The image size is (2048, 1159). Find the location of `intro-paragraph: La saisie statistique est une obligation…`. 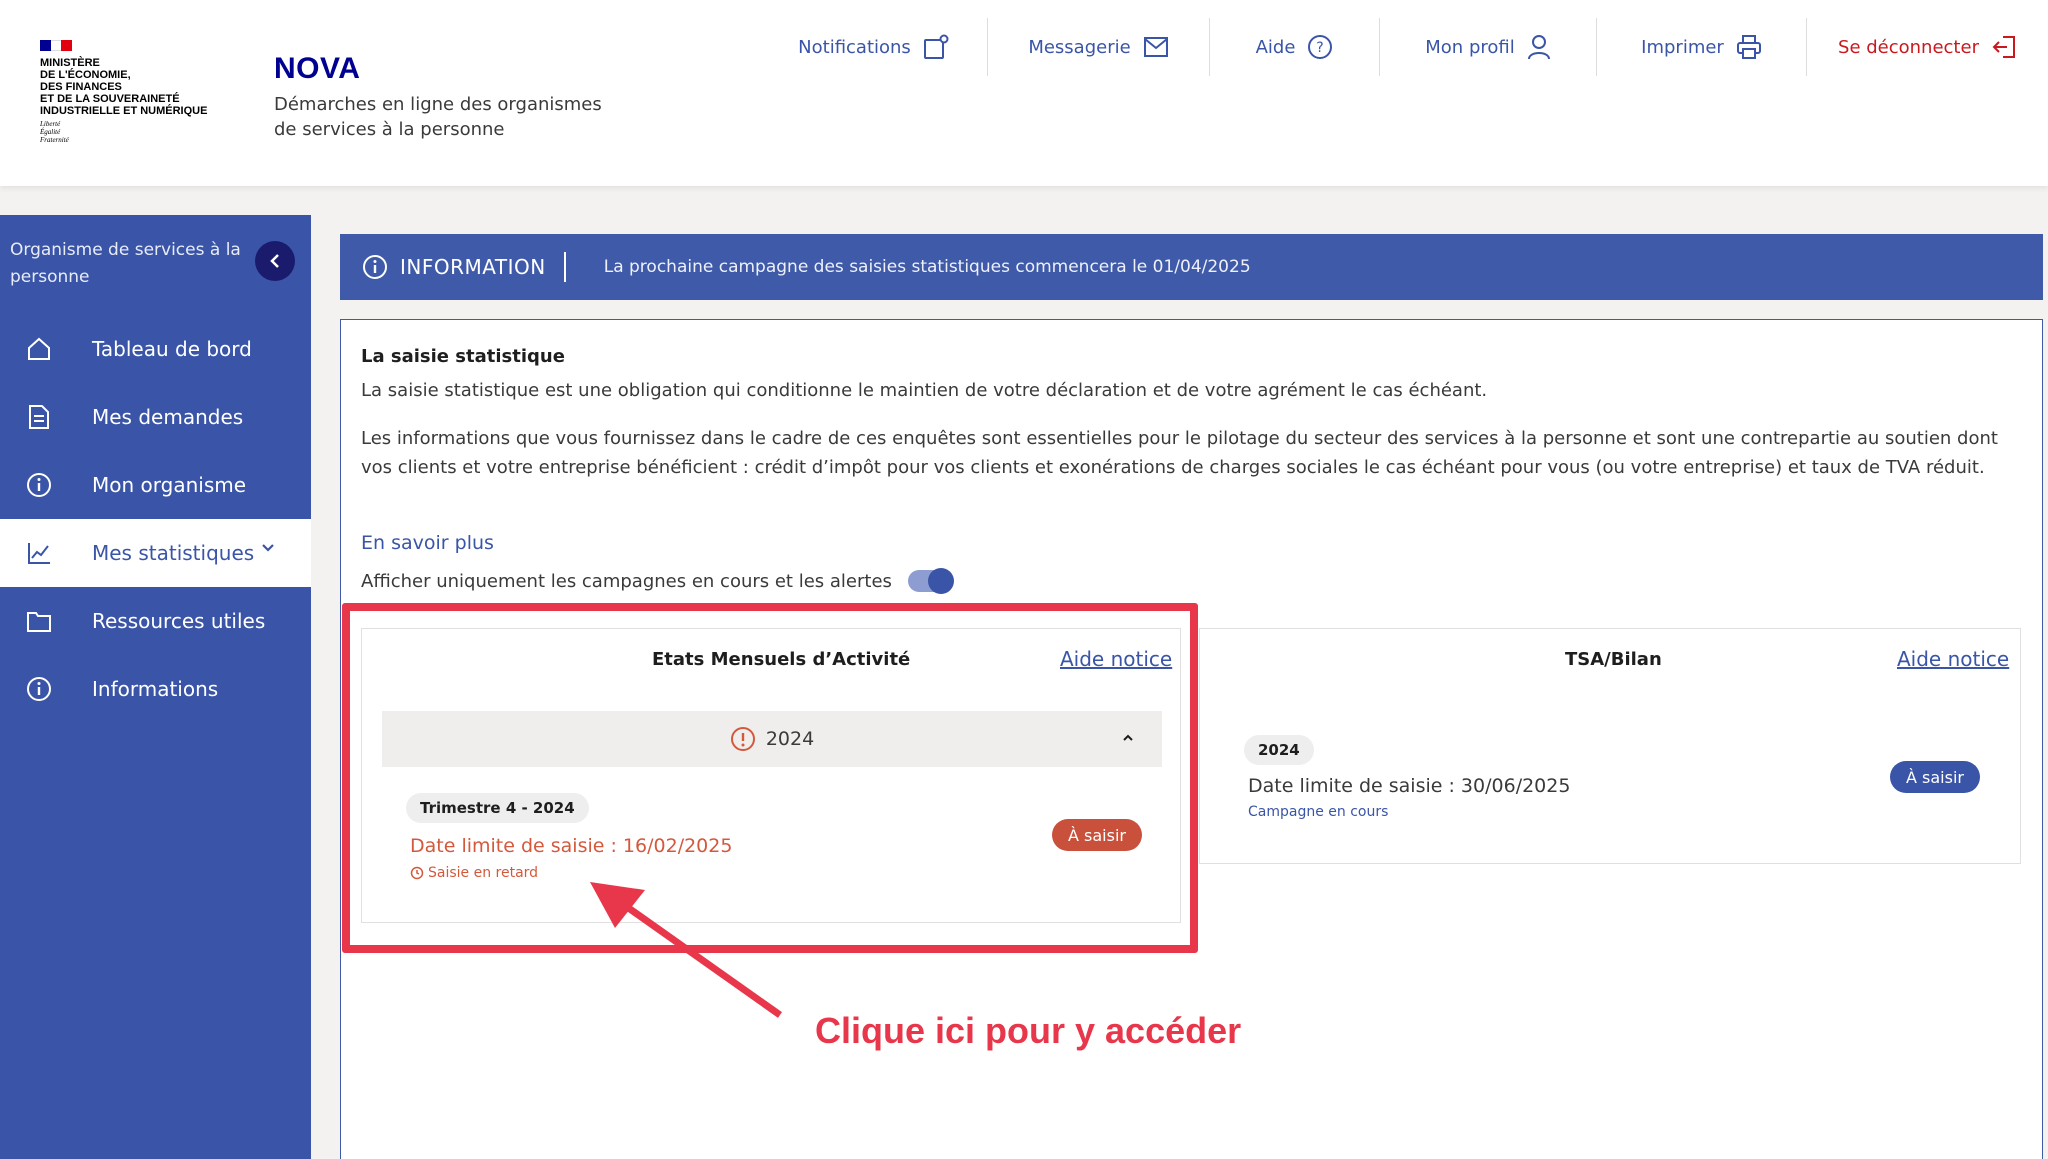

intro-paragraph: La saisie statistique est une obligation… is located at coordinates (924, 390).